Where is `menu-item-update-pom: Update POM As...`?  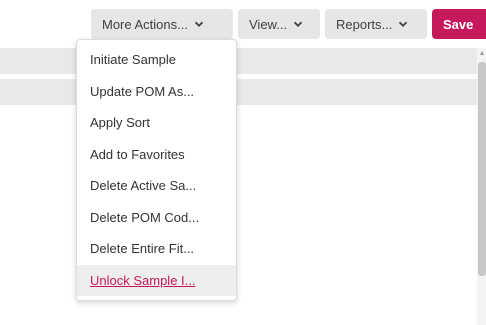 menu-item-update-pom: Update POM As... is located at coordinates (156, 92).